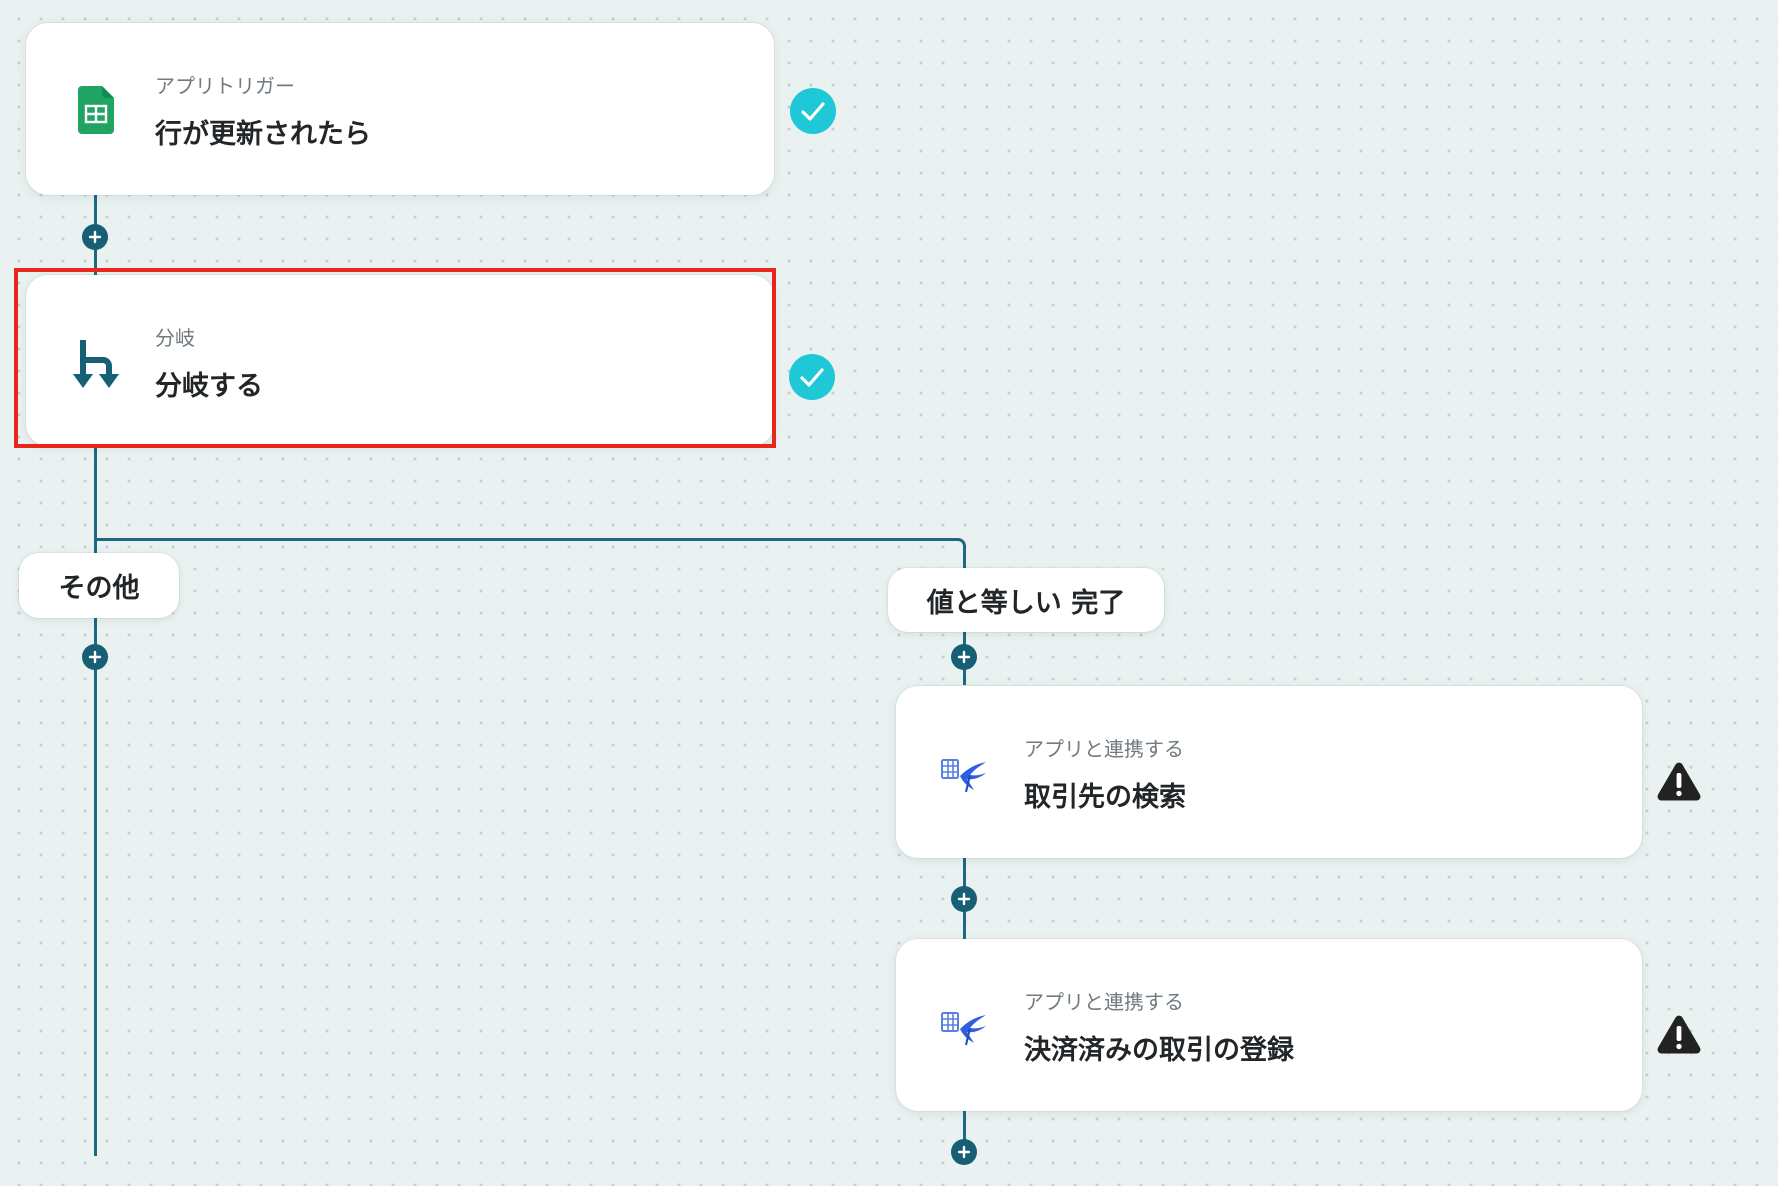 The width and height of the screenshot is (1778, 1186). Describe the element at coordinates (225, 86) in the screenshot. I see `node-subtitle: アプリトリガー` at that location.